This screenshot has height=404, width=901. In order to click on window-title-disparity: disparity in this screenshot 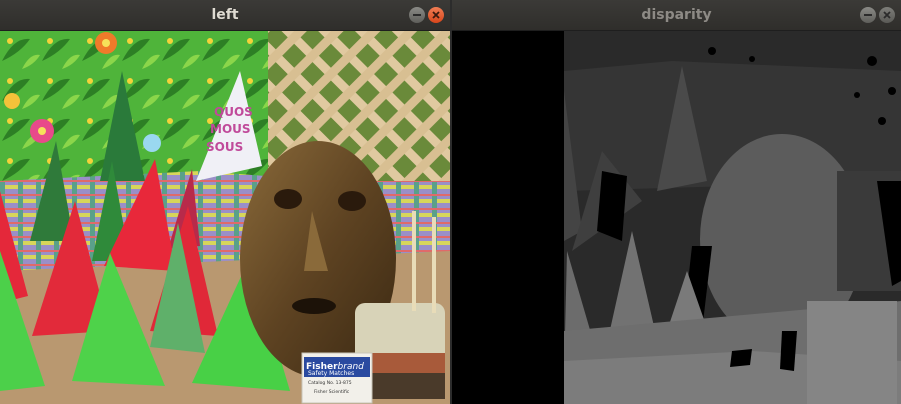, I will do `click(676, 15)`.